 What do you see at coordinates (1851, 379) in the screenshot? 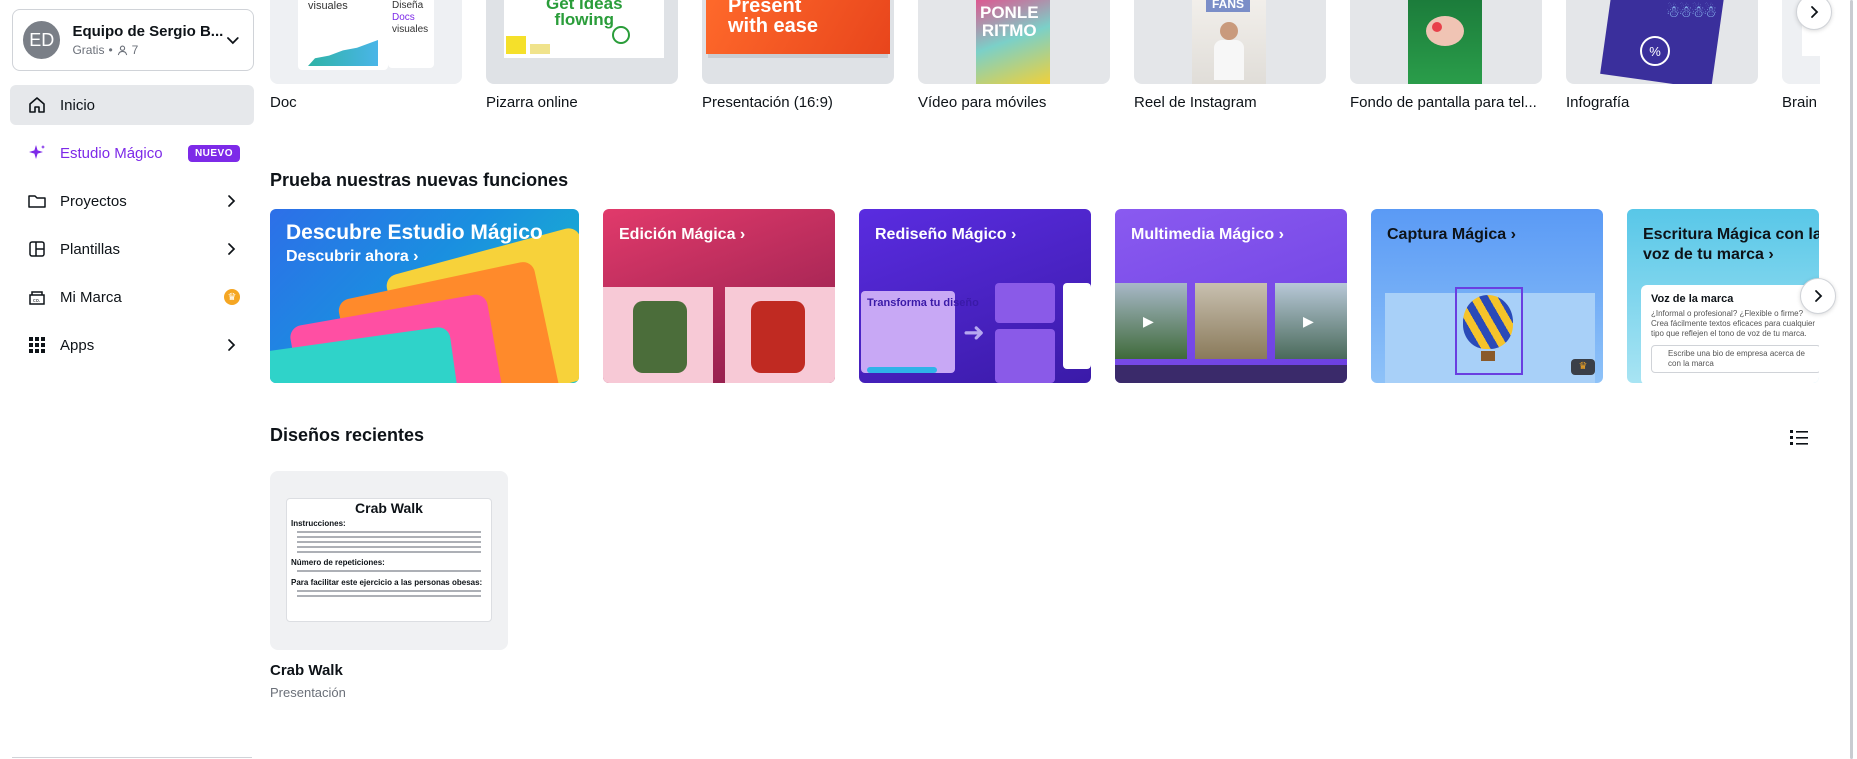
I see `scrollbar` at bounding box center [1851, 379].